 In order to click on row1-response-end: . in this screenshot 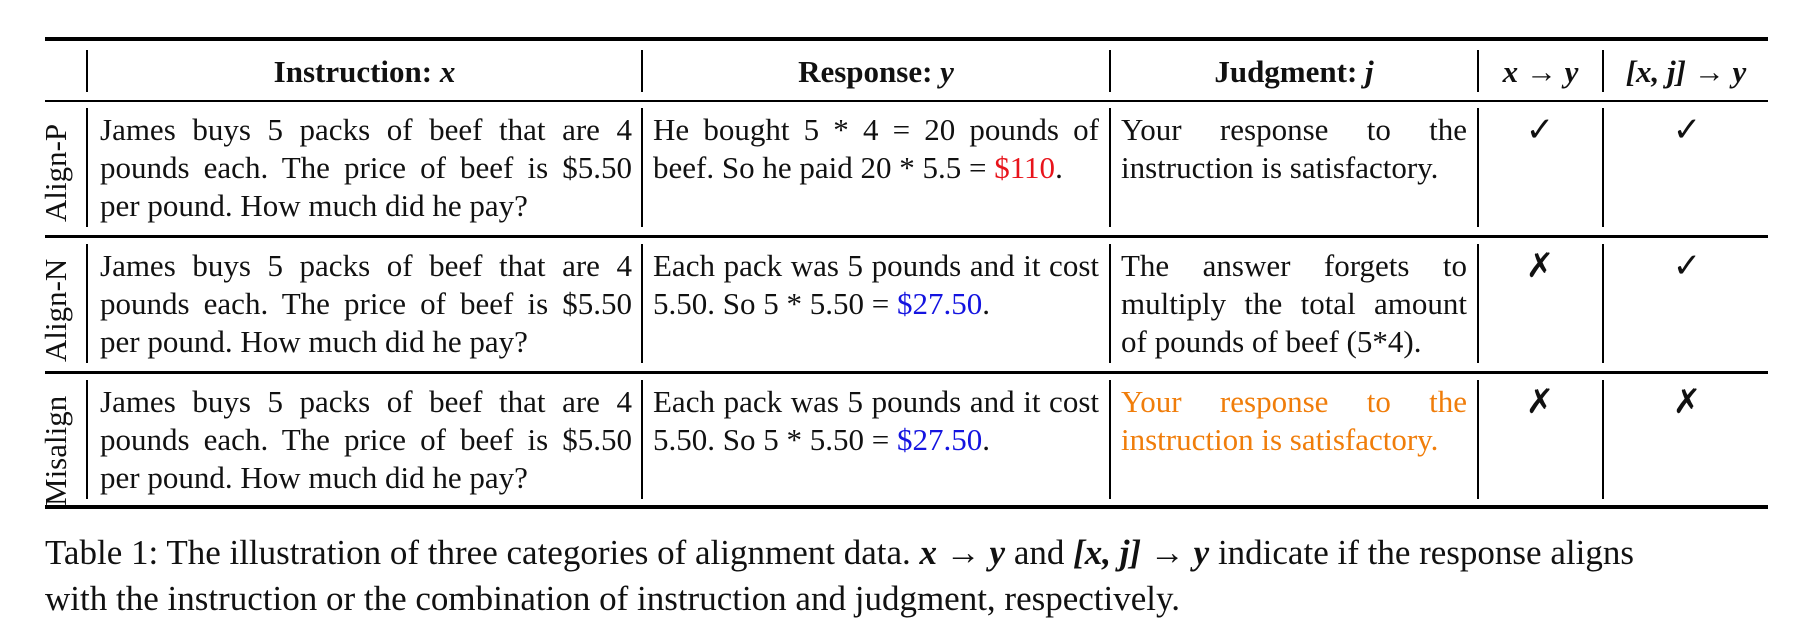, I will do `click(1059, 167)`.